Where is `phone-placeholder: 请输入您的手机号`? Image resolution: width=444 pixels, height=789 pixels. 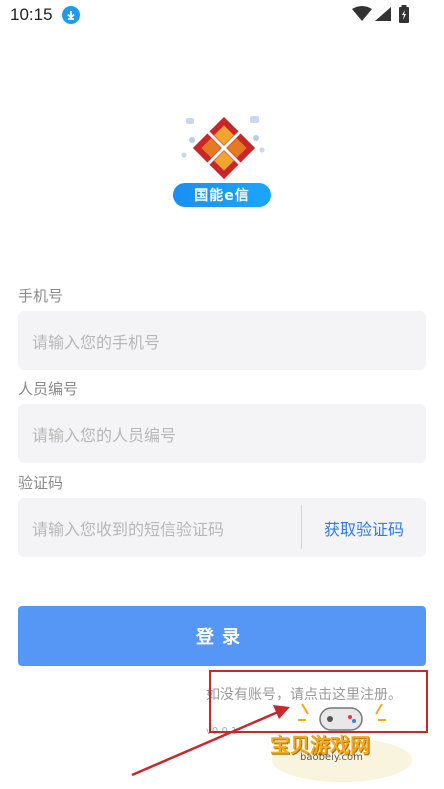 phone-placeholder: 请输入您的手机号 is located at coordinates (96, 342).